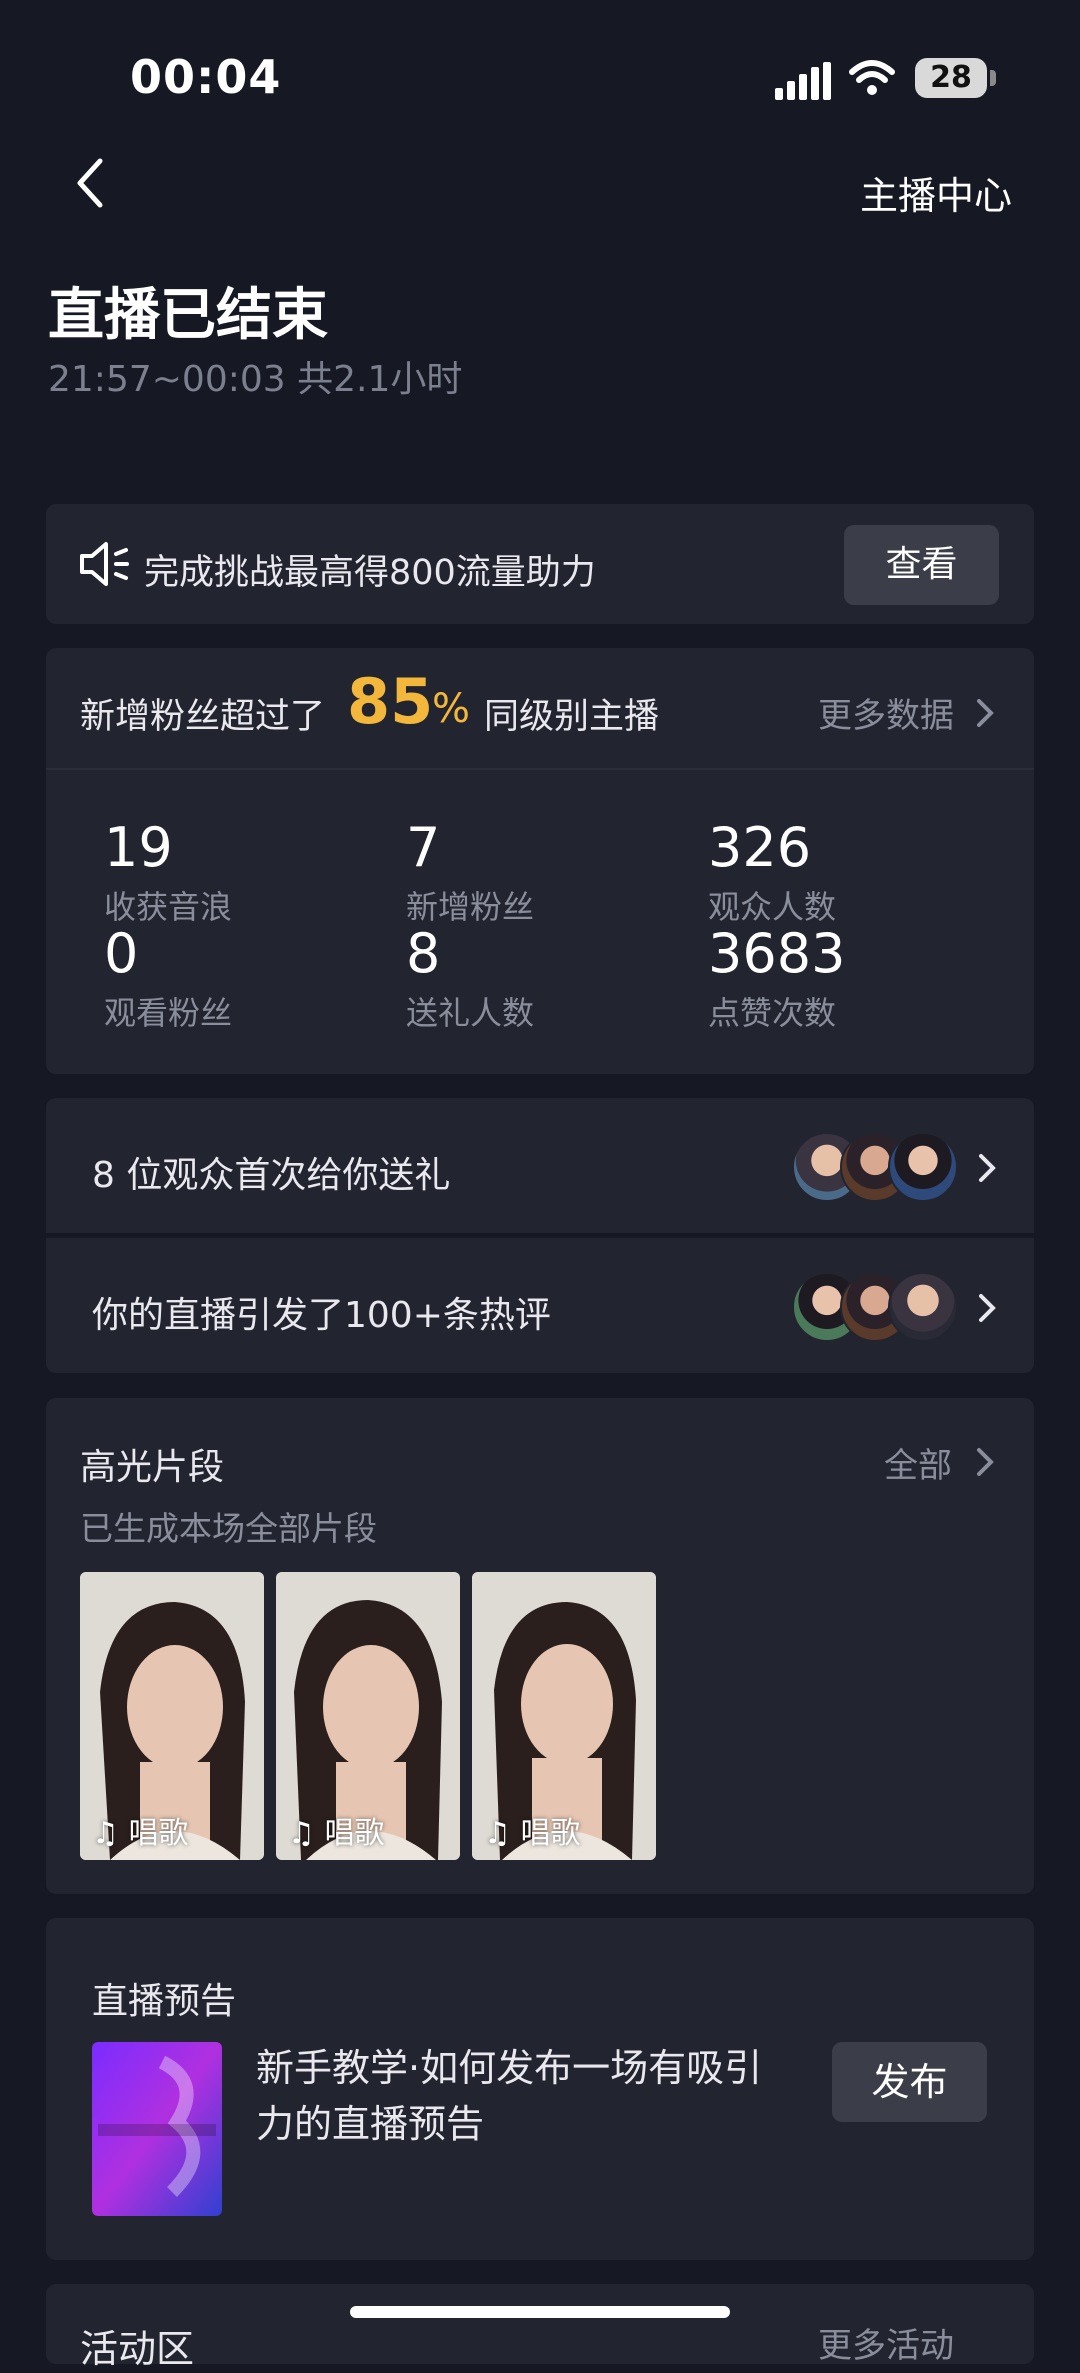  What do you see at coordinates (993, 78) in the screenshot?
I see `battery-tip` at bounding box center [993, 78].